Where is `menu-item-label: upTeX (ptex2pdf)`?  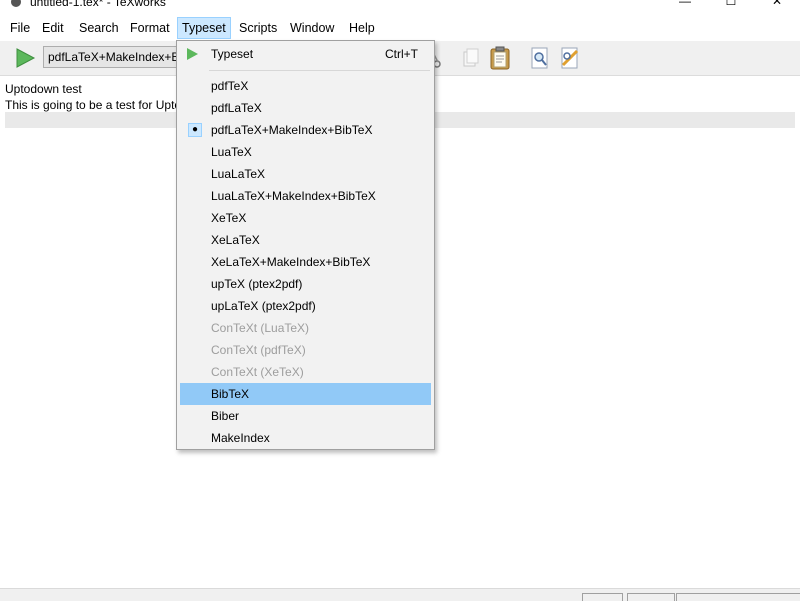
menu-item-label: upTeX (ptex2pdf) is located at coordinates (257, 284).